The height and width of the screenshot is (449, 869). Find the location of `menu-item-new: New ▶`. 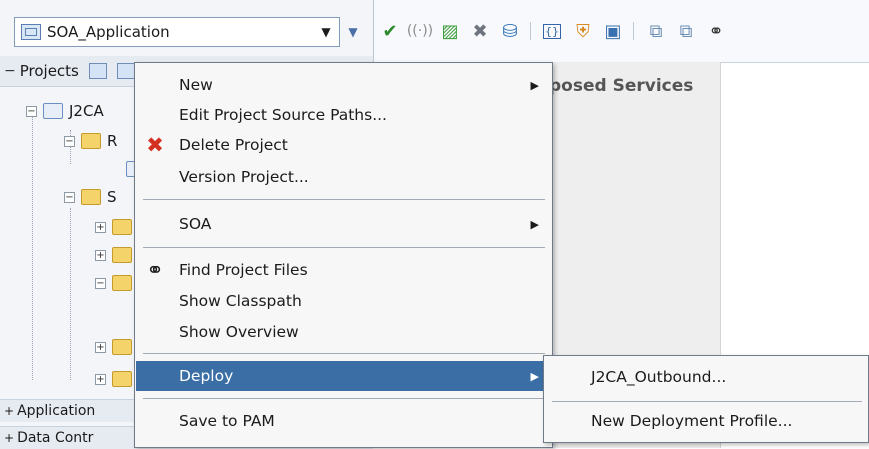

menu-item-new: New ▶ is located at coordinates (343, 85).